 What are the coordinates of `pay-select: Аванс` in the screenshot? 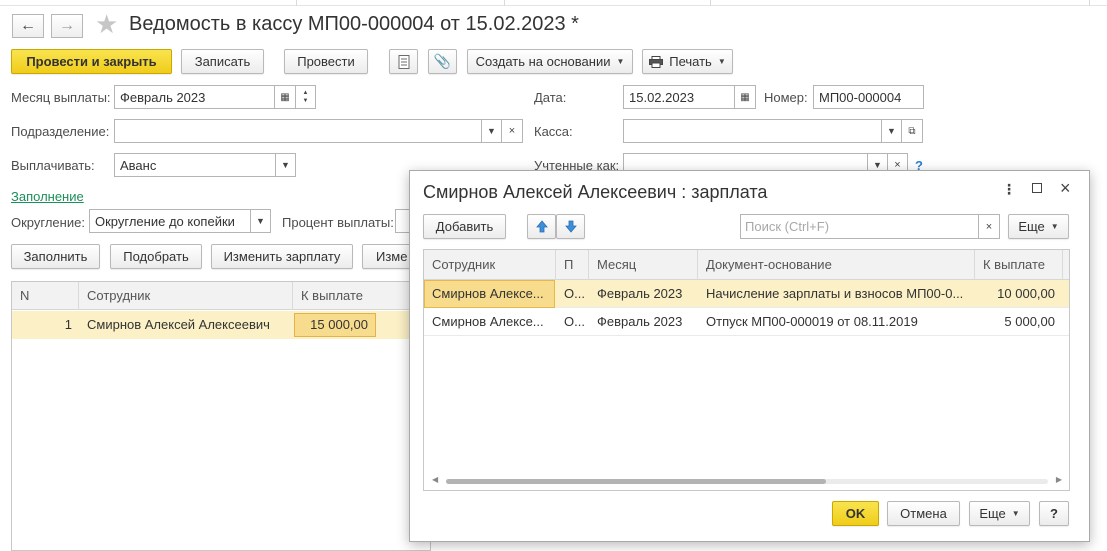 It's located at (195, 165).